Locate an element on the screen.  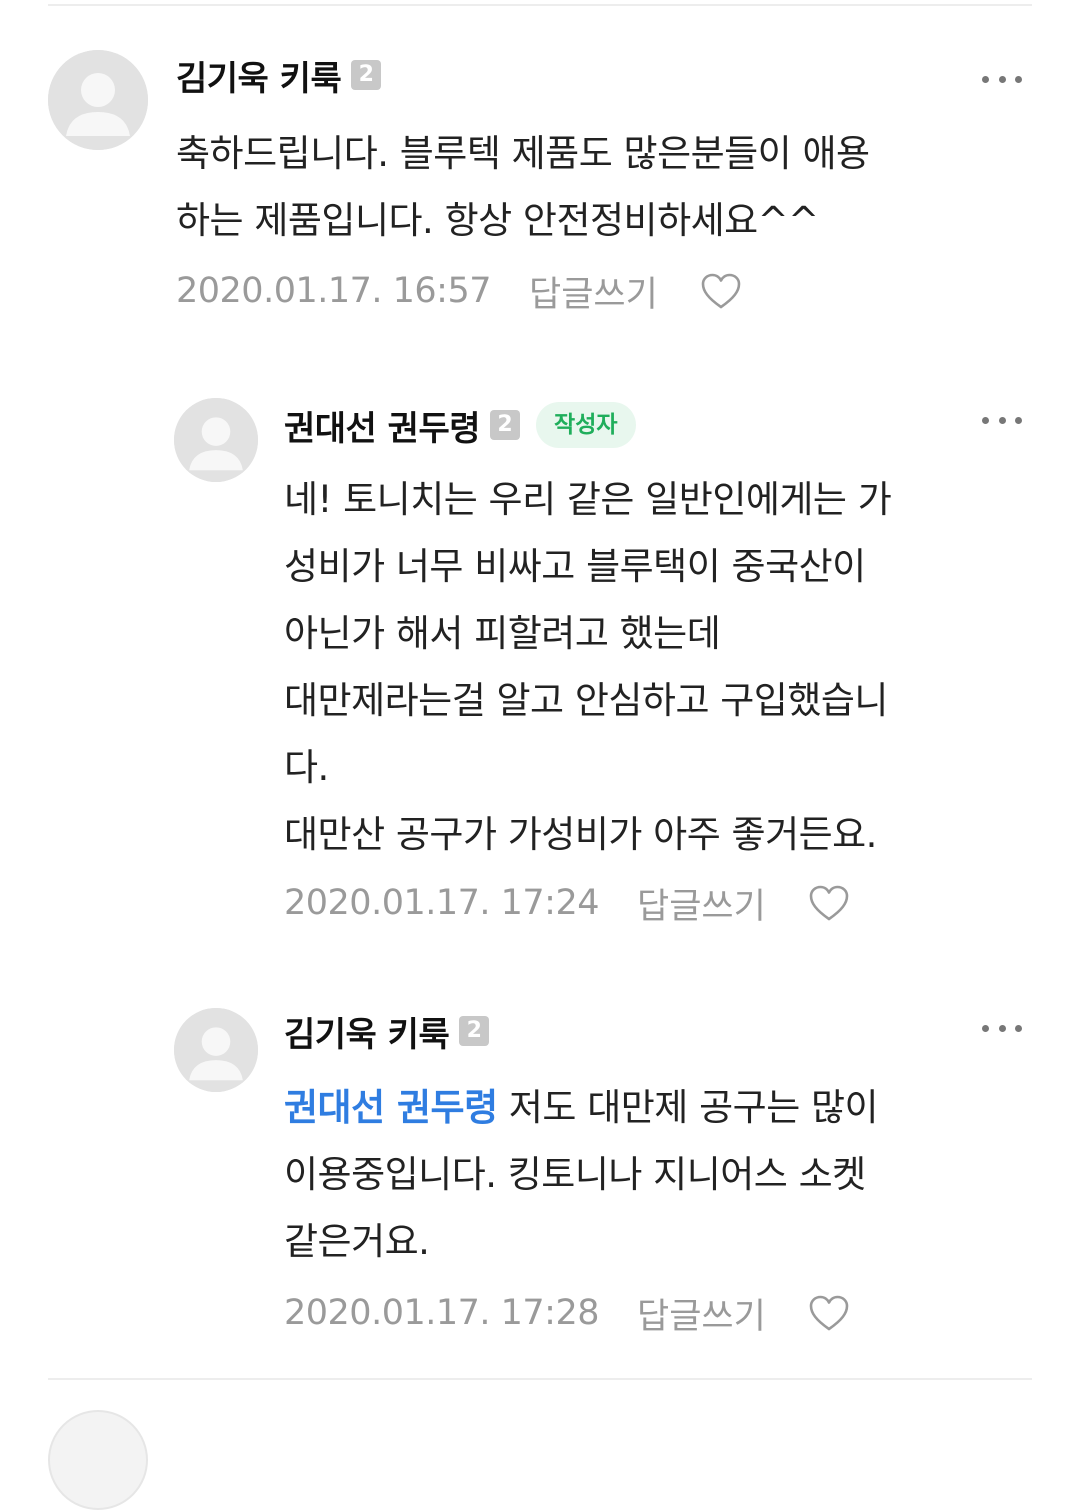
comment-date: 2020.01.17. 17:28 is located at coordinates (442, 1313).